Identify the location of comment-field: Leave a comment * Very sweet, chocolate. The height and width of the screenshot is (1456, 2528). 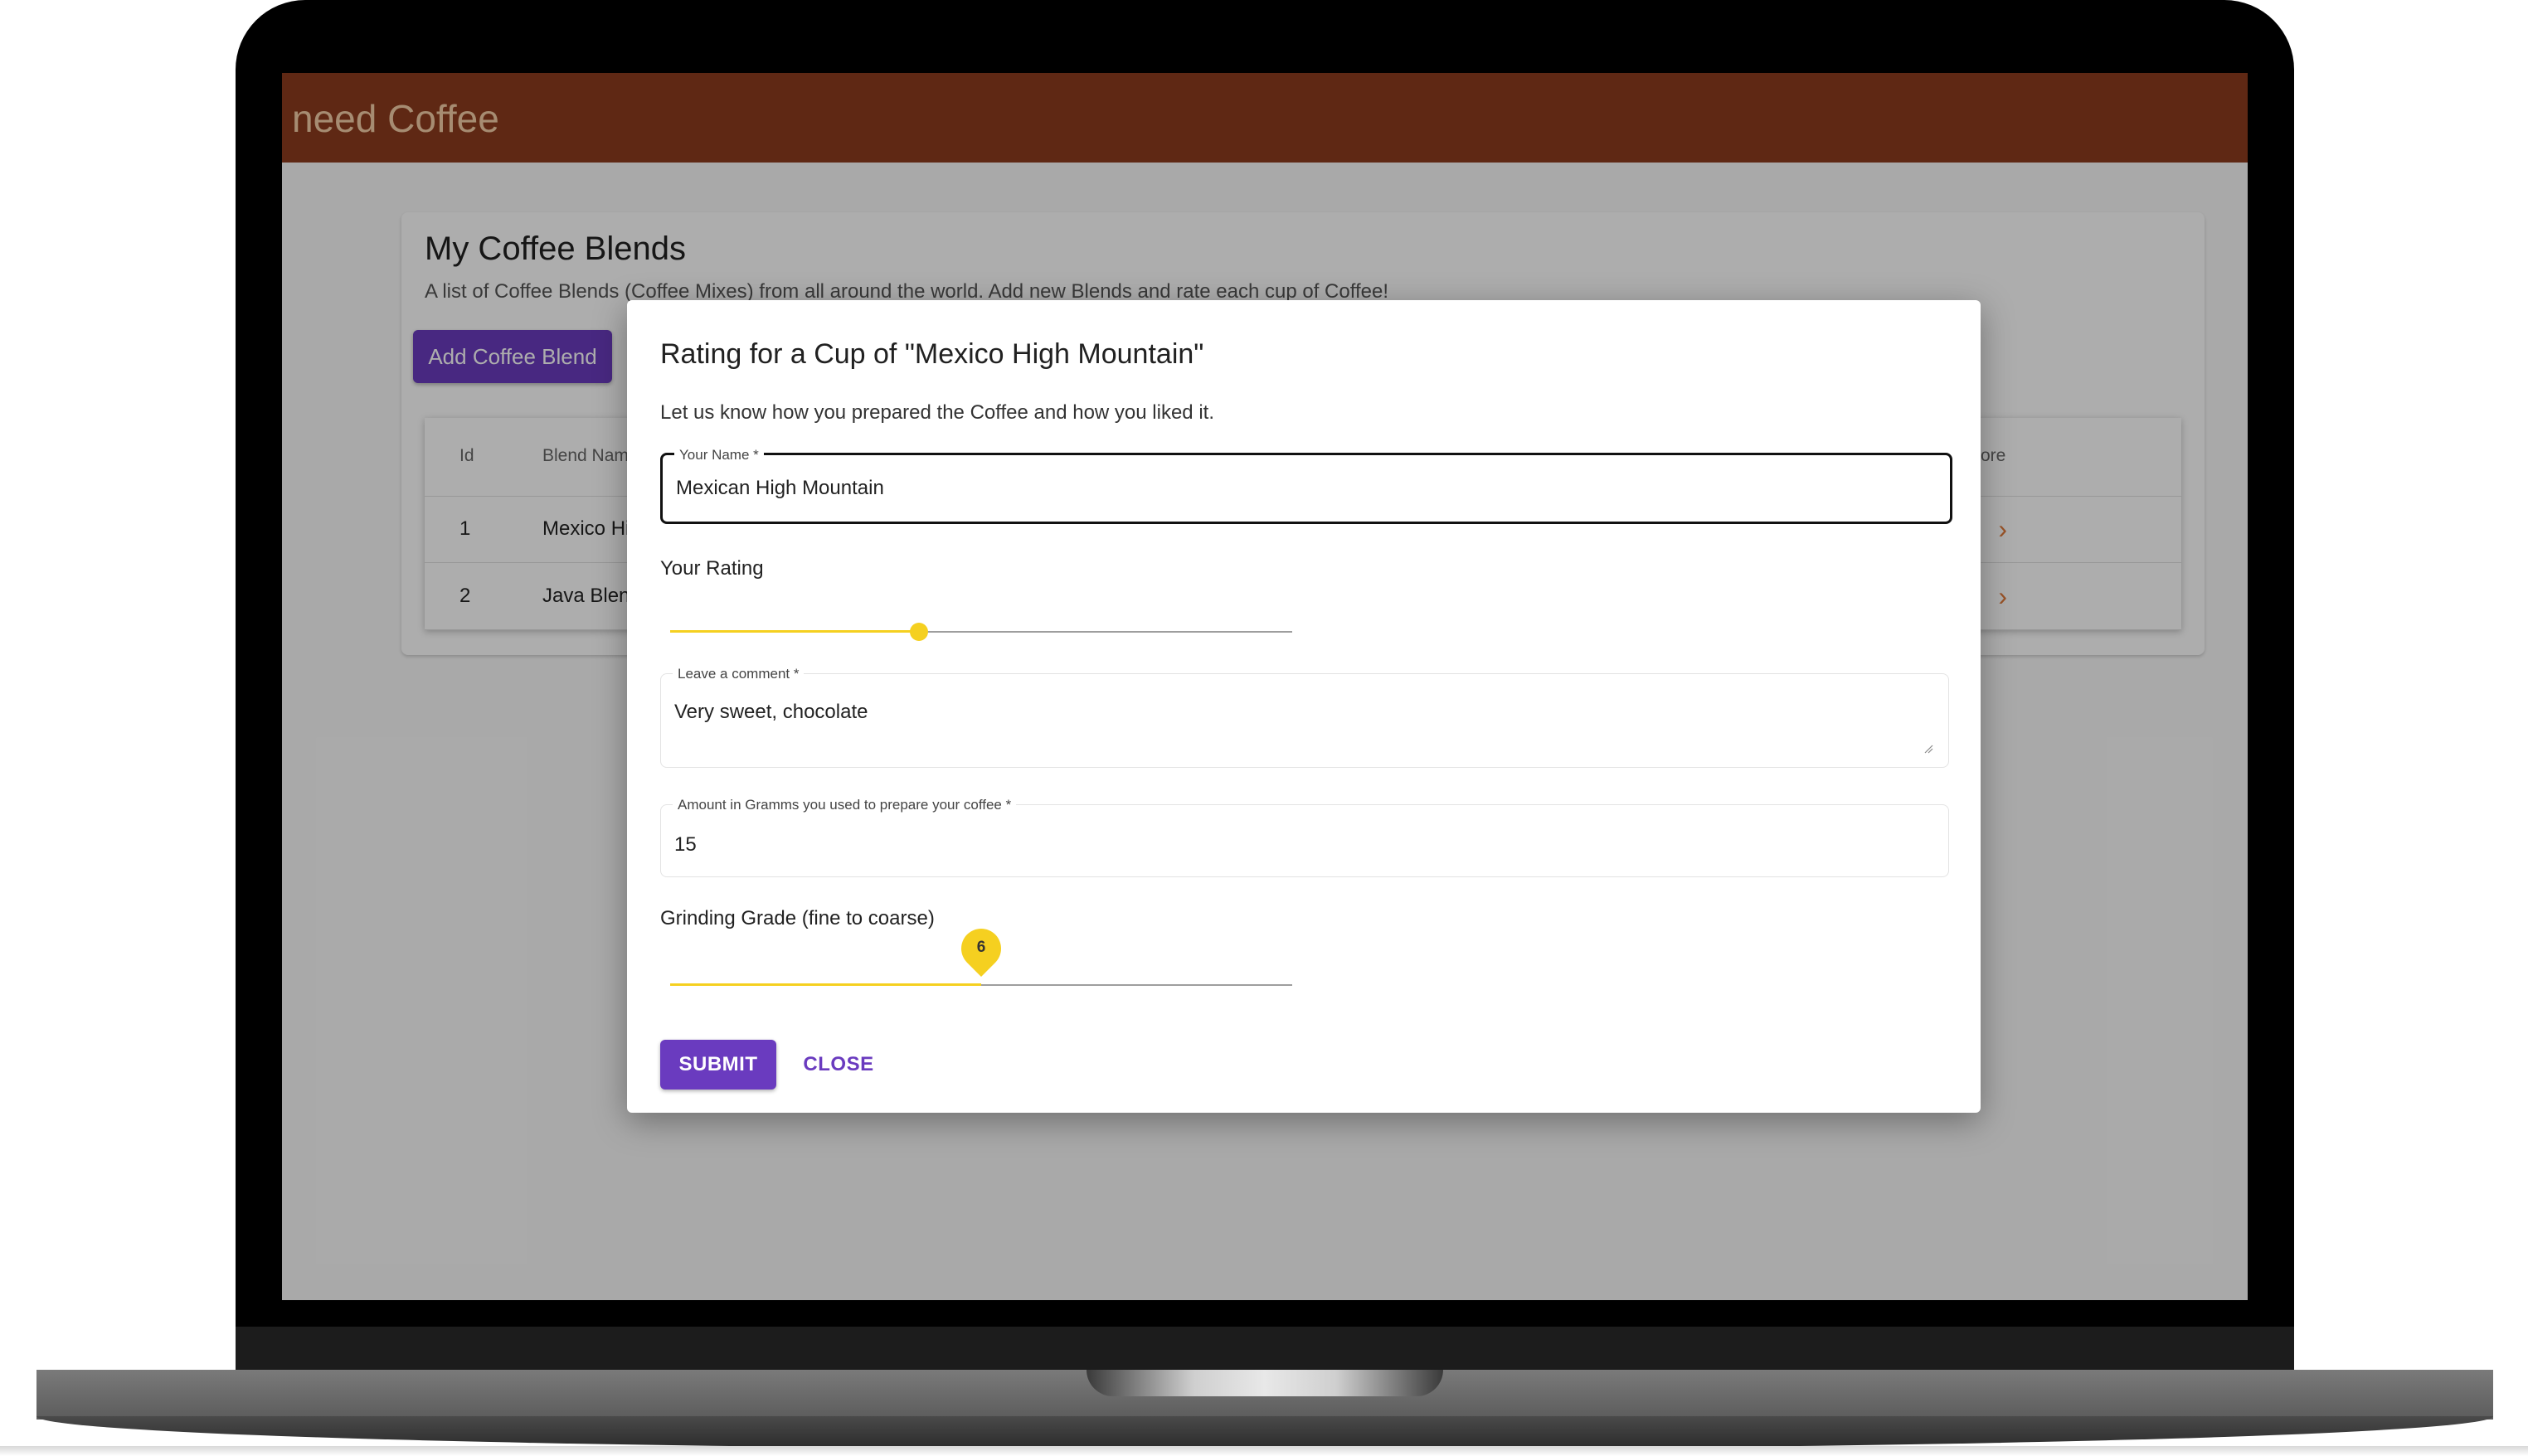
(1305, 717).